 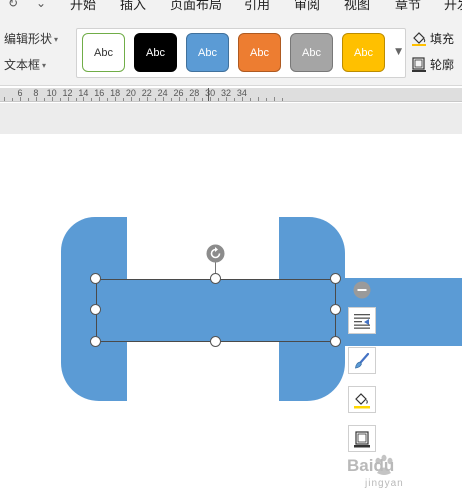 What do you see at coordinates (196, 6) in the screenshot?
I see `tab-page-layout: 页面布局` at bounding box center [196, 6].